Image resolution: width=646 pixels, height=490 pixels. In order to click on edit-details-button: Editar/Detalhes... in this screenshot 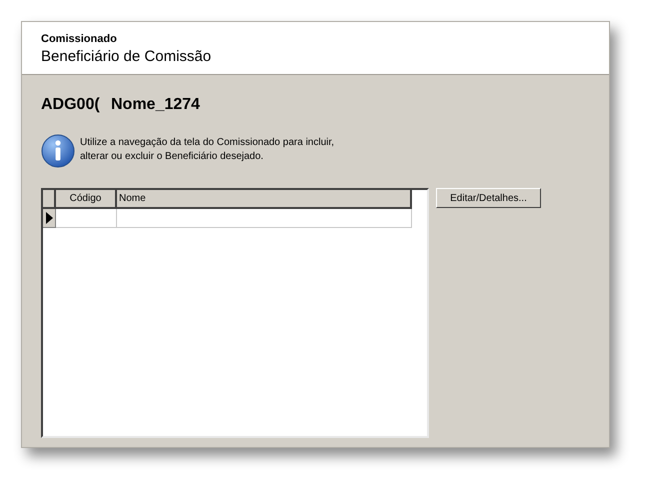, I will do `click(488, 198)`.